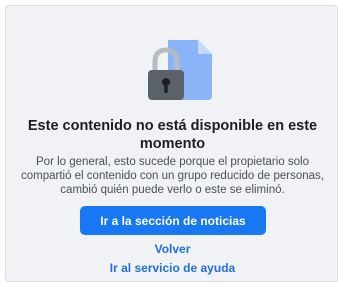  What do you see at coordinates (173, 220) in the screenshot?
I see `go-to-news-feed-button: Ir a la sección de noticias` at bounding box center [173, 220].